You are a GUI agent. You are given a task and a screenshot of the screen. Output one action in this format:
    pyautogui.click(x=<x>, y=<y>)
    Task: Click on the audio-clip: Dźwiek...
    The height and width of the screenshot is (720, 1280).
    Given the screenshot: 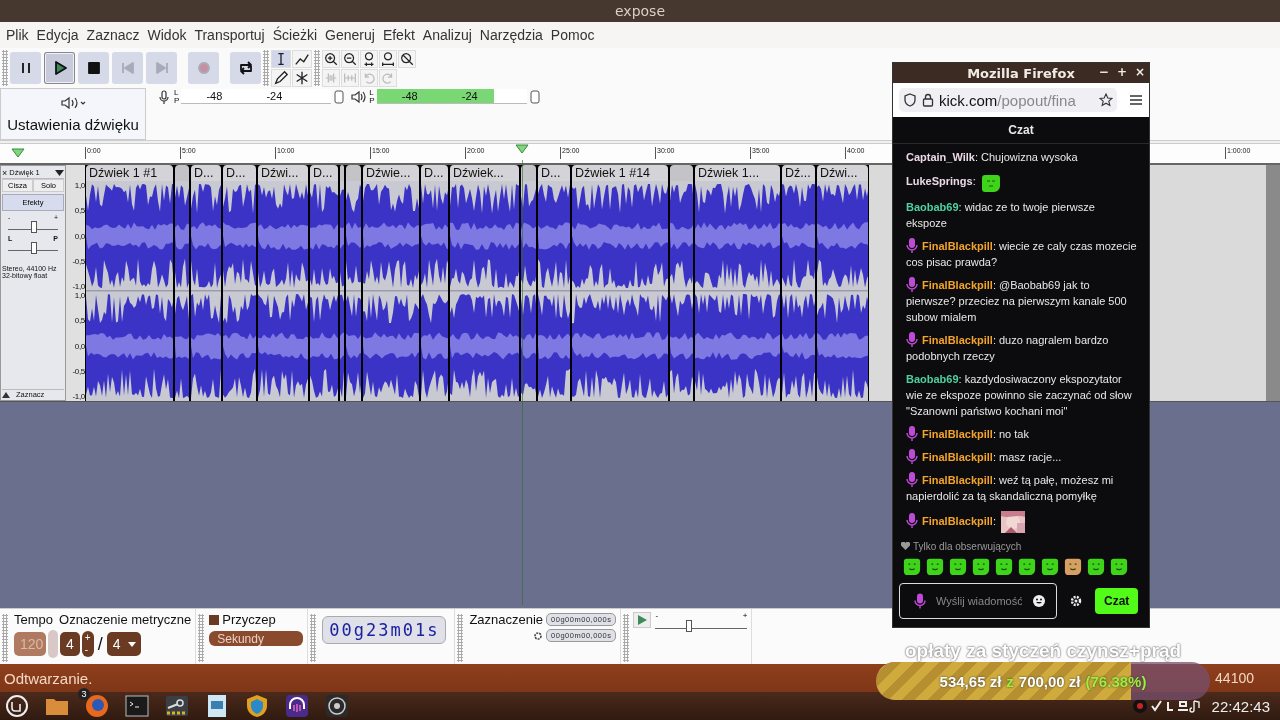 What is the action you would take?
    pyautogui.click(x=484, y=283)
    